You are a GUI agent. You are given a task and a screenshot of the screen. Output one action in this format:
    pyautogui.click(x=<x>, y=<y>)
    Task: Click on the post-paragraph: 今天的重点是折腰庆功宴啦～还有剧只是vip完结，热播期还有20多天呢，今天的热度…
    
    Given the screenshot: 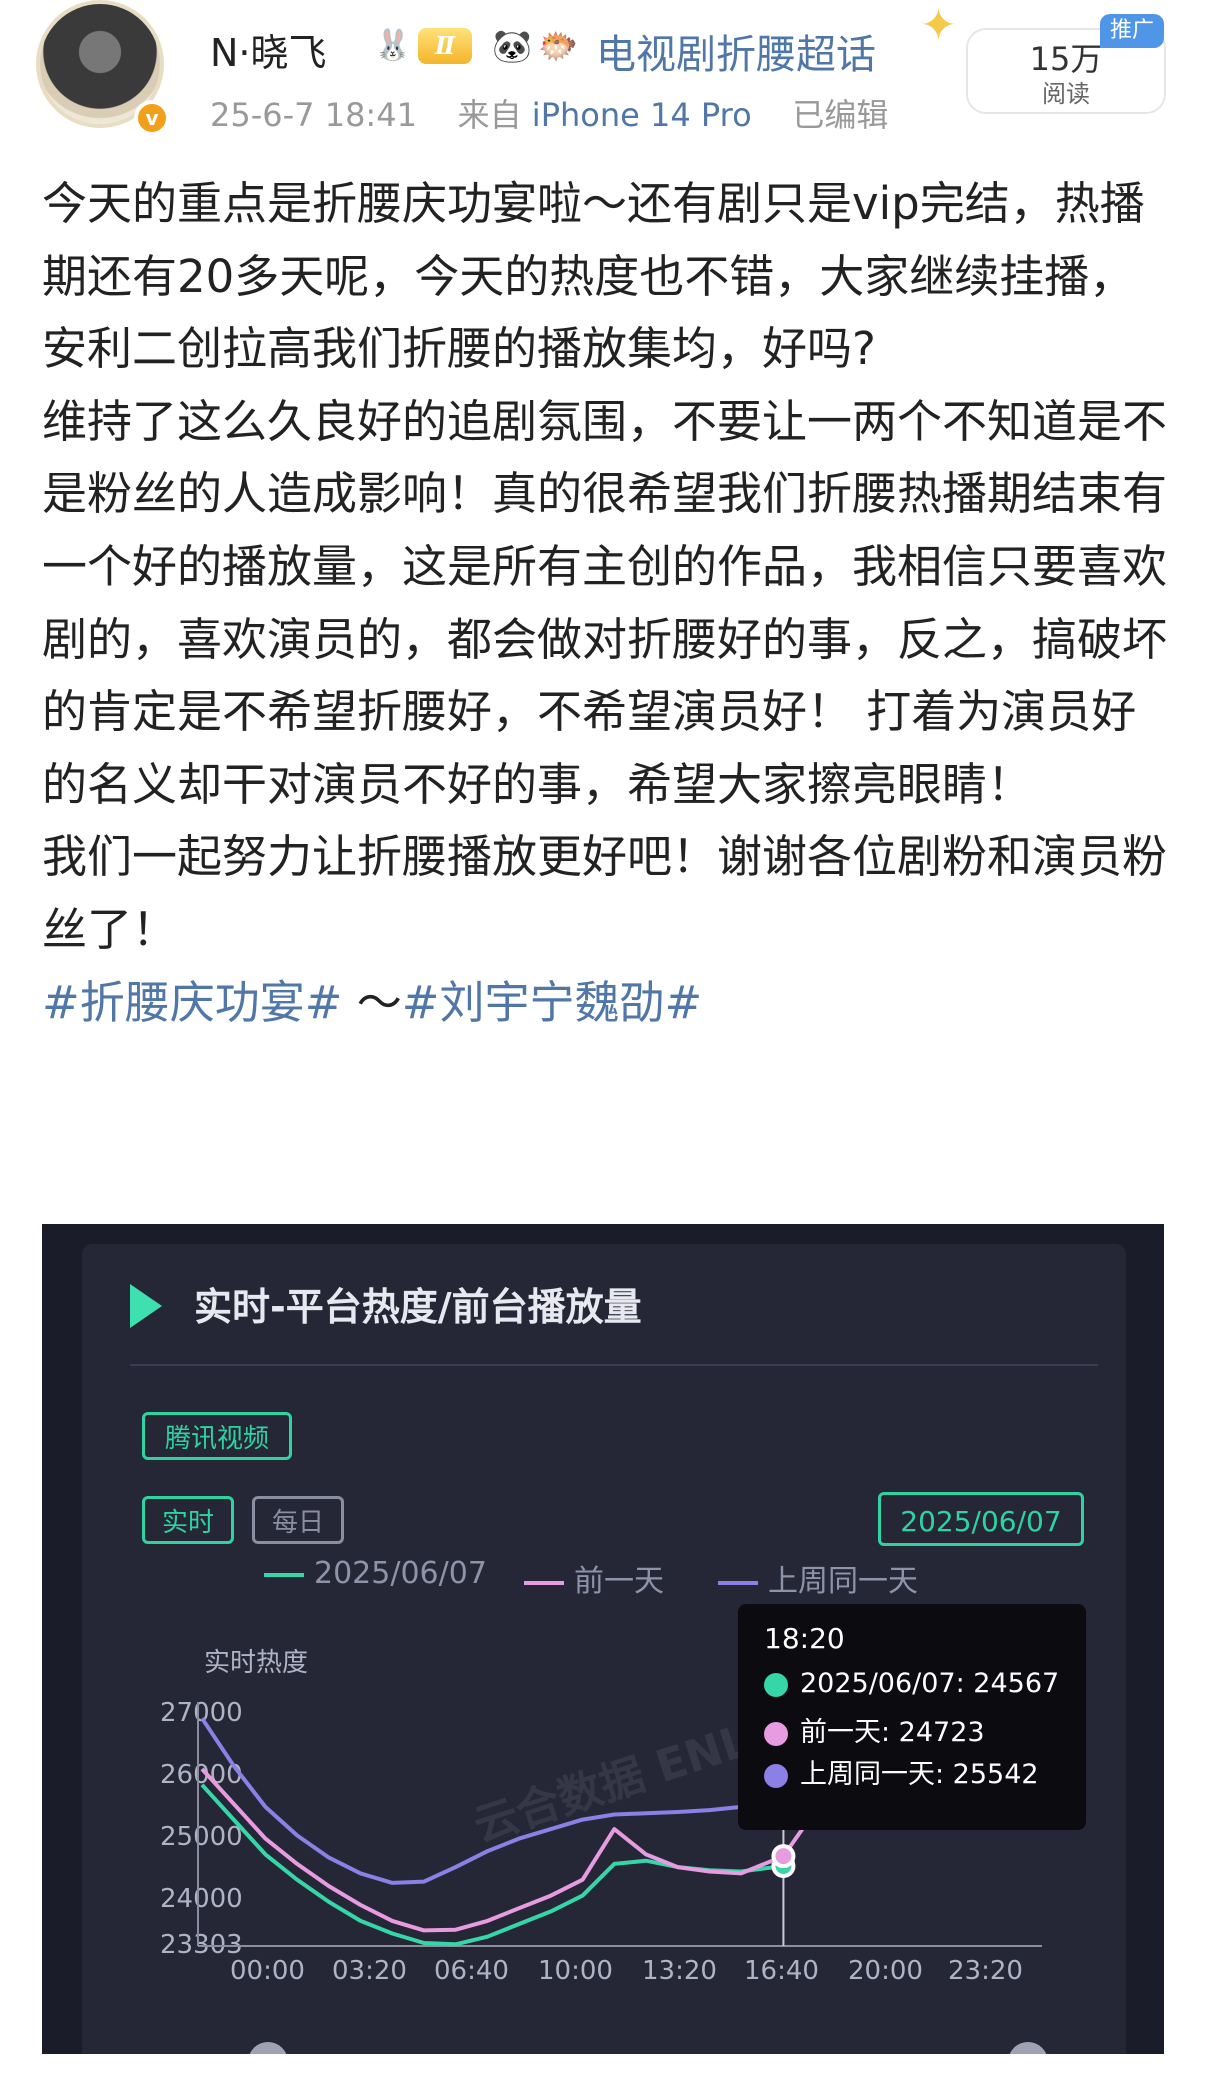 What is the action you would take?
    pyautogui.click(x=593, y=276)
    